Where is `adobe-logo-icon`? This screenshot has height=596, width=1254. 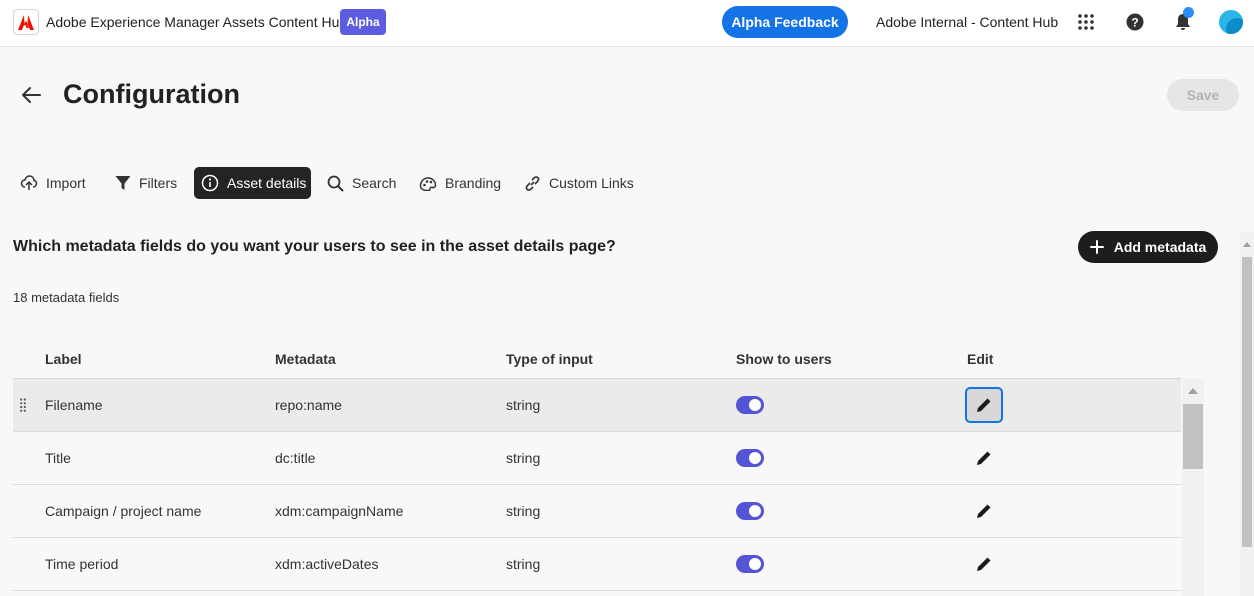
adobe-logo-icon is located at coordinates (26, 22).